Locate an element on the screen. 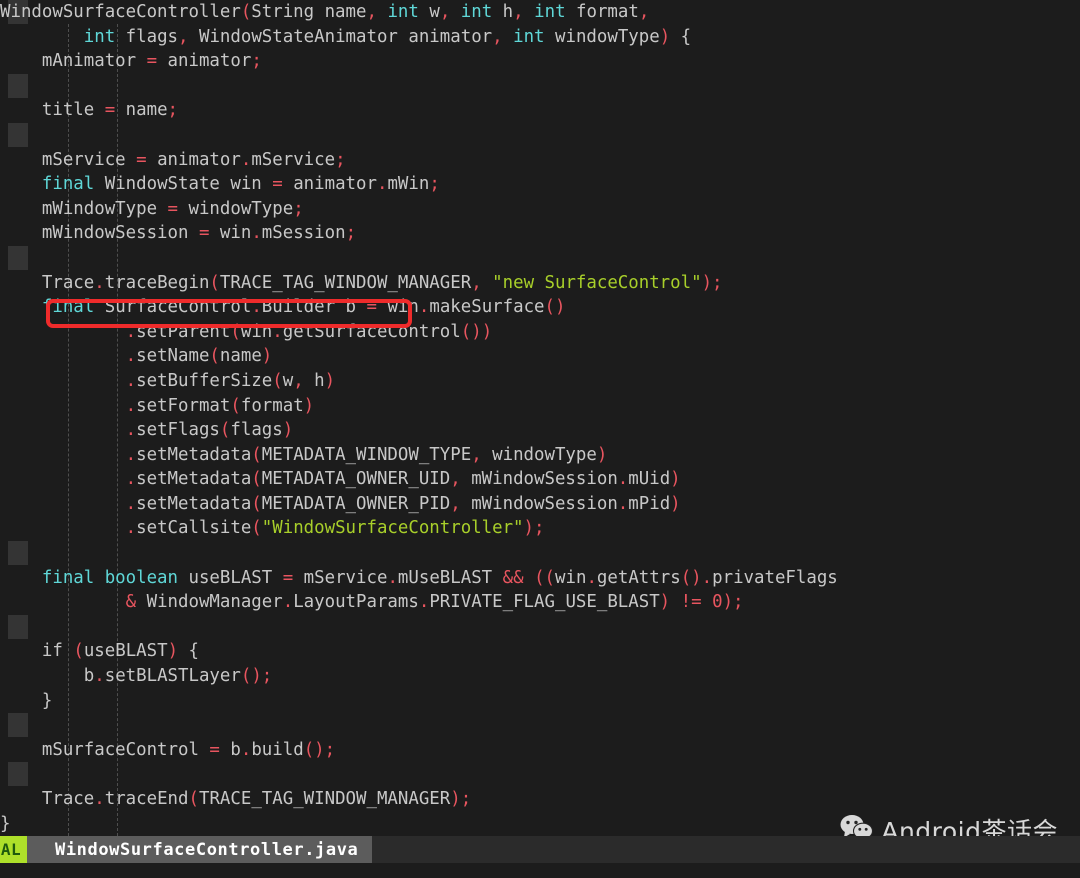 The height and width of the screenshot is (878, 1080). code-token: traceEnd is located at coordinates (146, 799).